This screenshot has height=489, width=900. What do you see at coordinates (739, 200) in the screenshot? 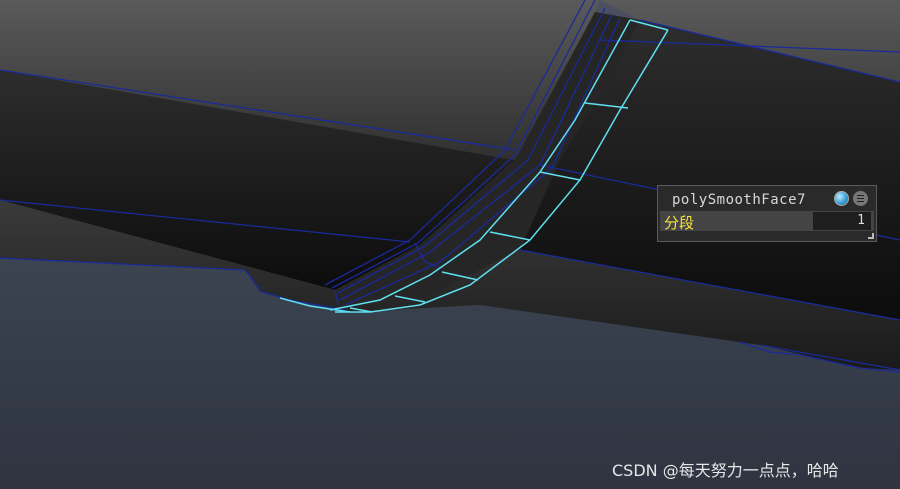
I see `hud-node-name: polySmoothFace7` at bounding box center [739, 200].